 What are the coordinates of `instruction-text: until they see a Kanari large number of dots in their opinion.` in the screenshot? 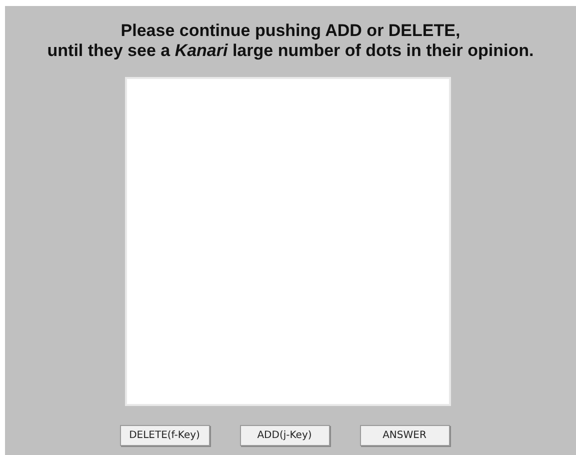 It's located at (290, 51).